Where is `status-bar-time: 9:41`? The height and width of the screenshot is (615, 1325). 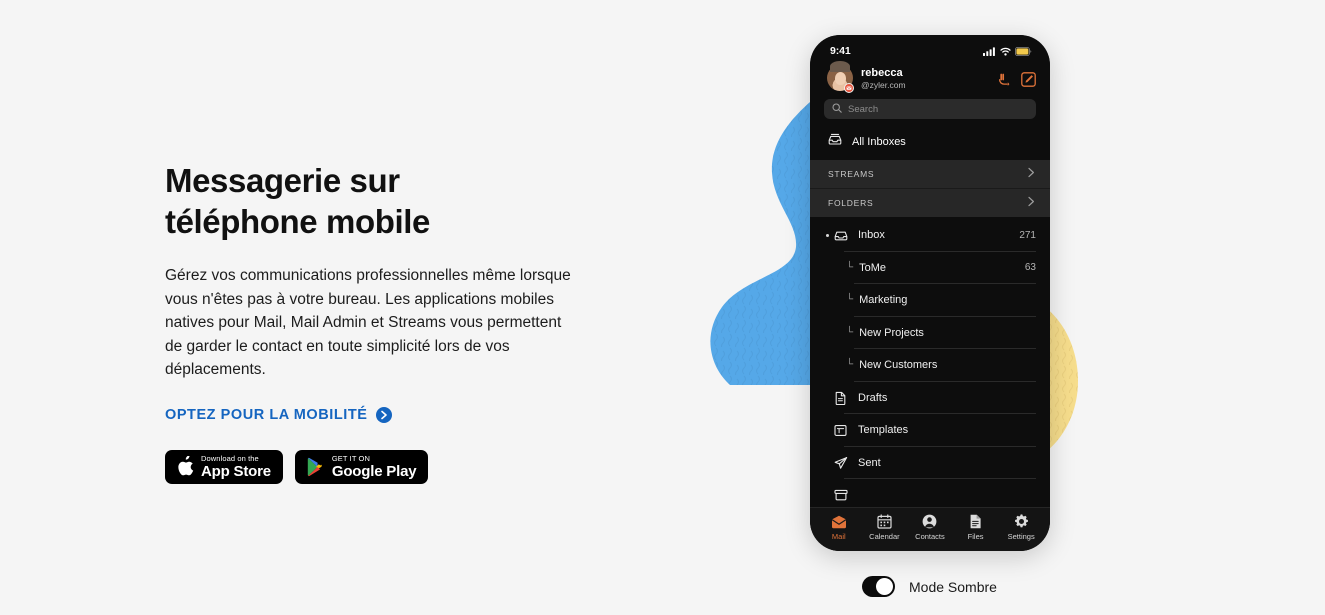 status-bar-time: 9:41 is located at coordinates (840, 51).